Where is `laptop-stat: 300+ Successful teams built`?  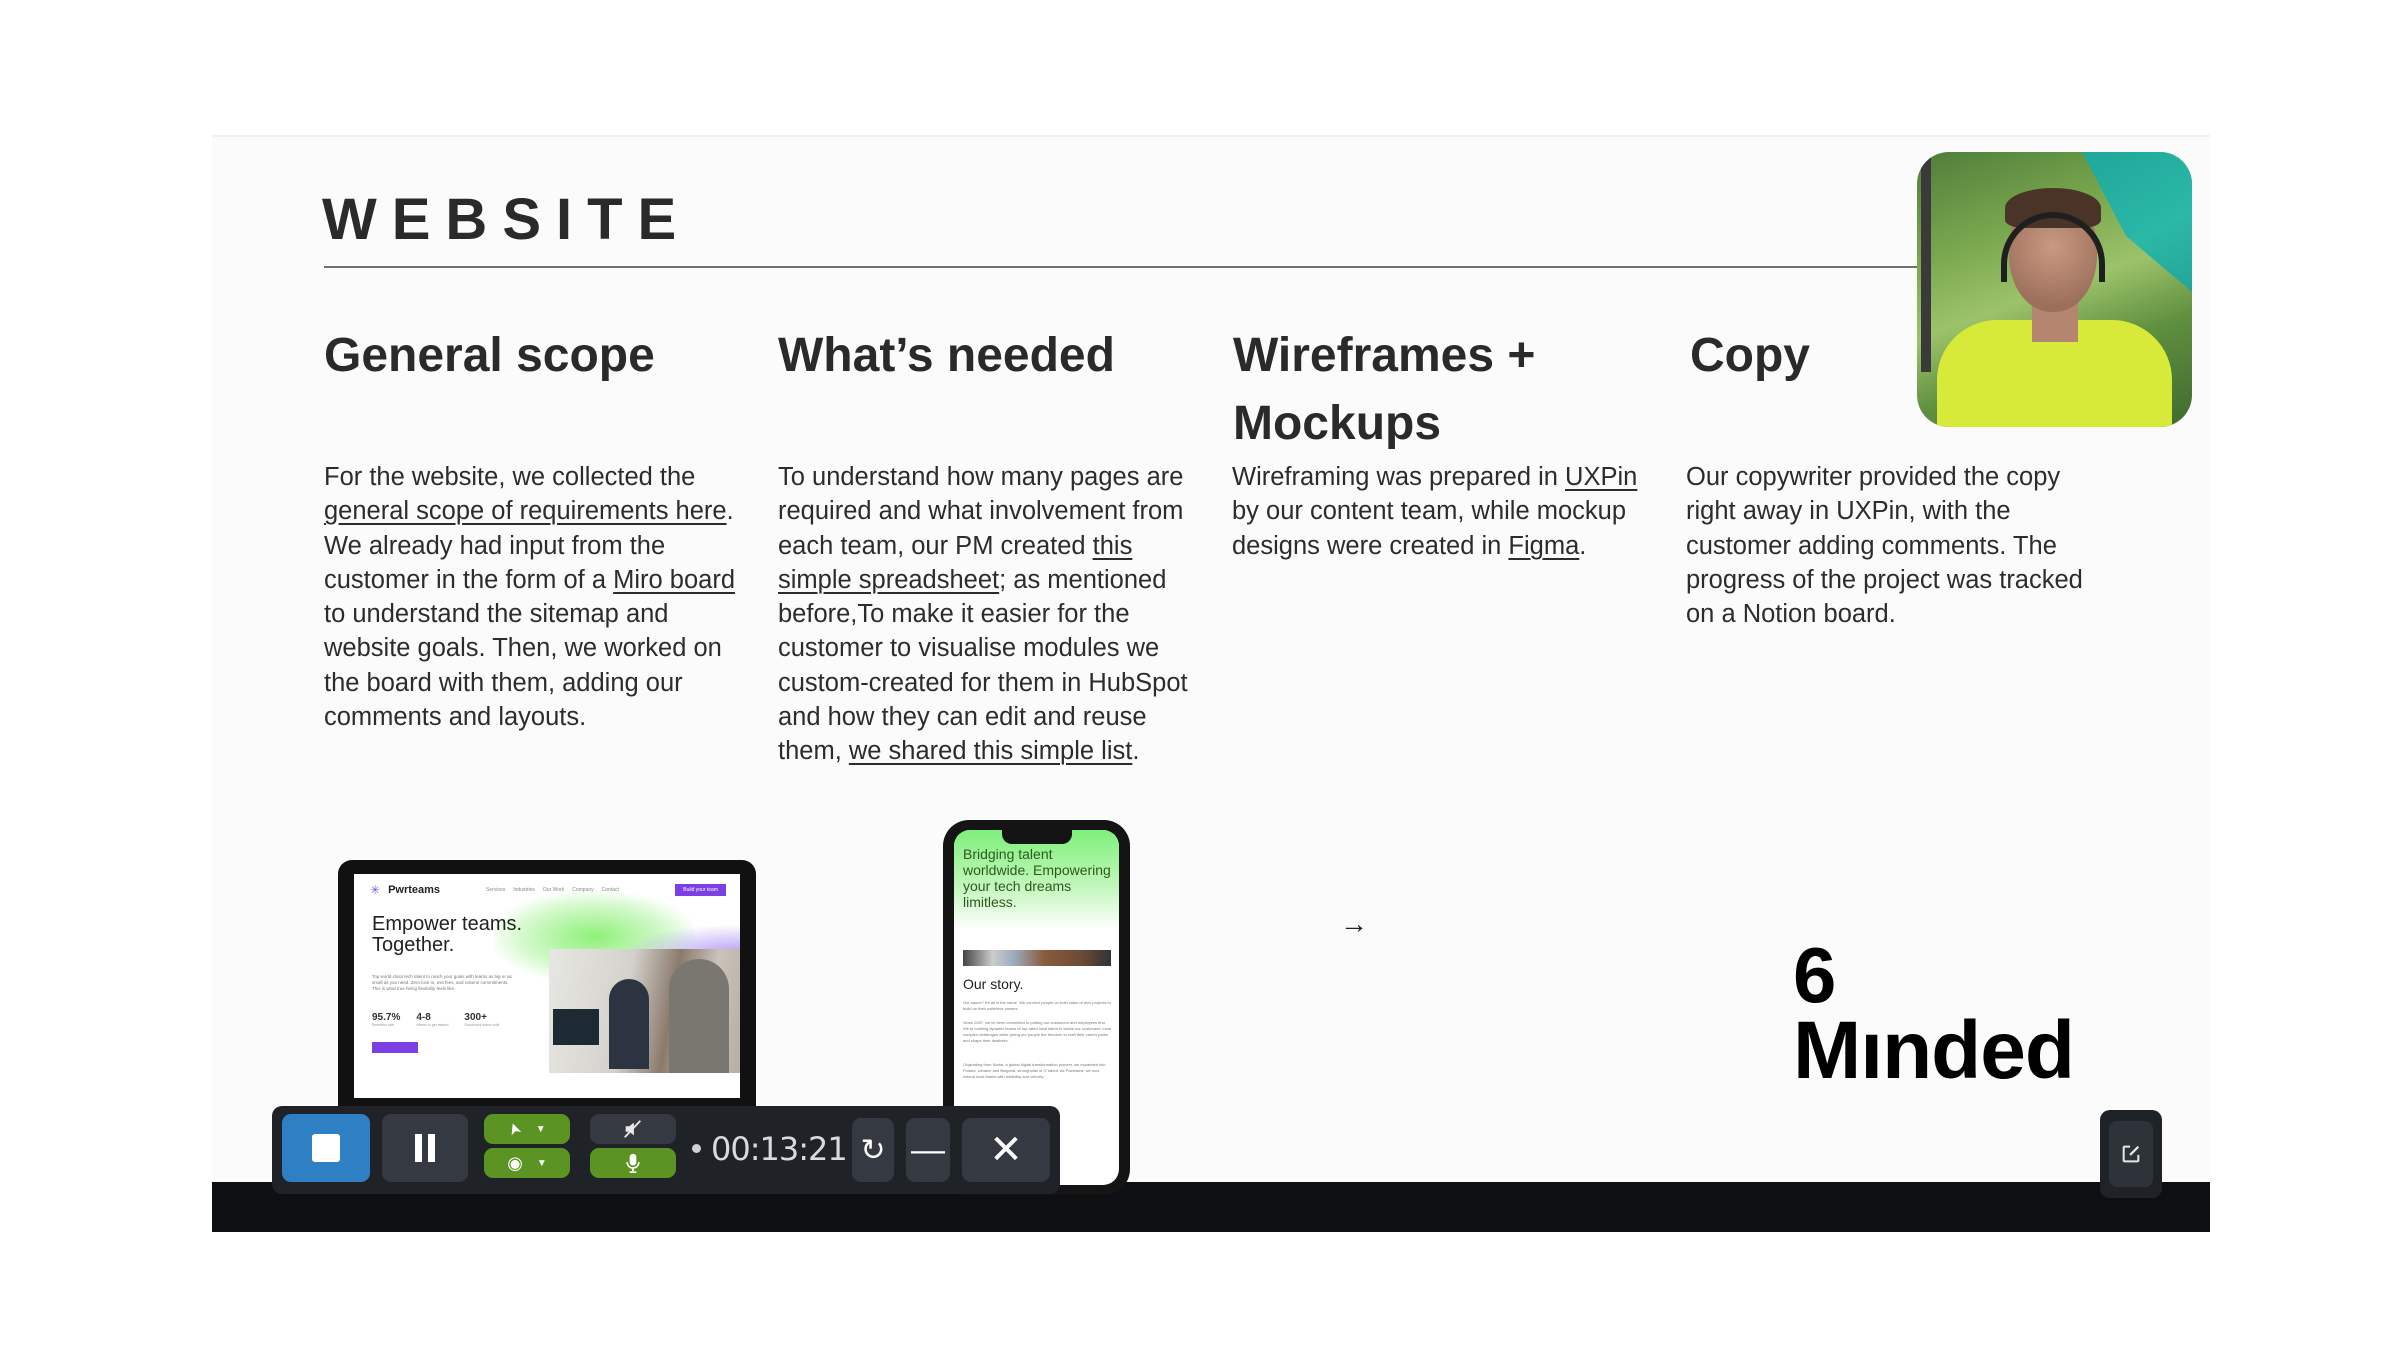 laptop-stat: 300+ Successful teams built is located at coordinates (481, 1019).